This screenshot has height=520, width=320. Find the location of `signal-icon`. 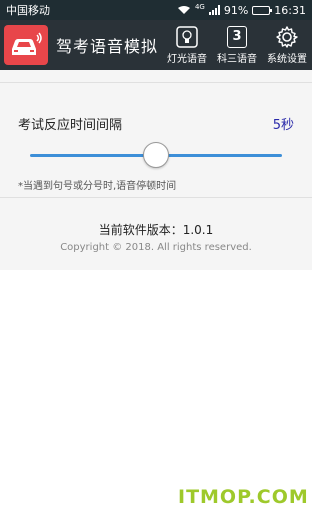

signal-icon is located at coordinates (214, 10).